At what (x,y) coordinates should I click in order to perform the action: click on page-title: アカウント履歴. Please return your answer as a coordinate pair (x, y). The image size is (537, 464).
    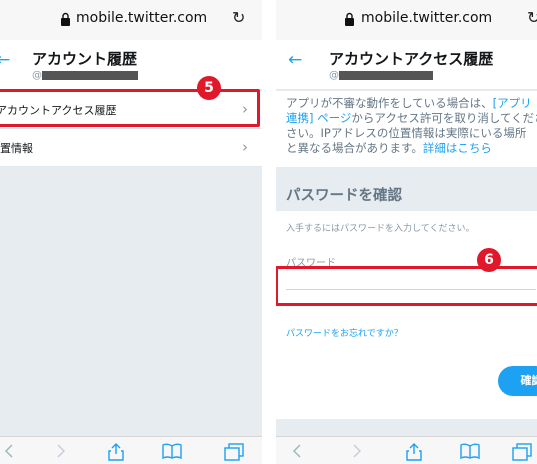
    Looking at the image, I should click on (85, 59).